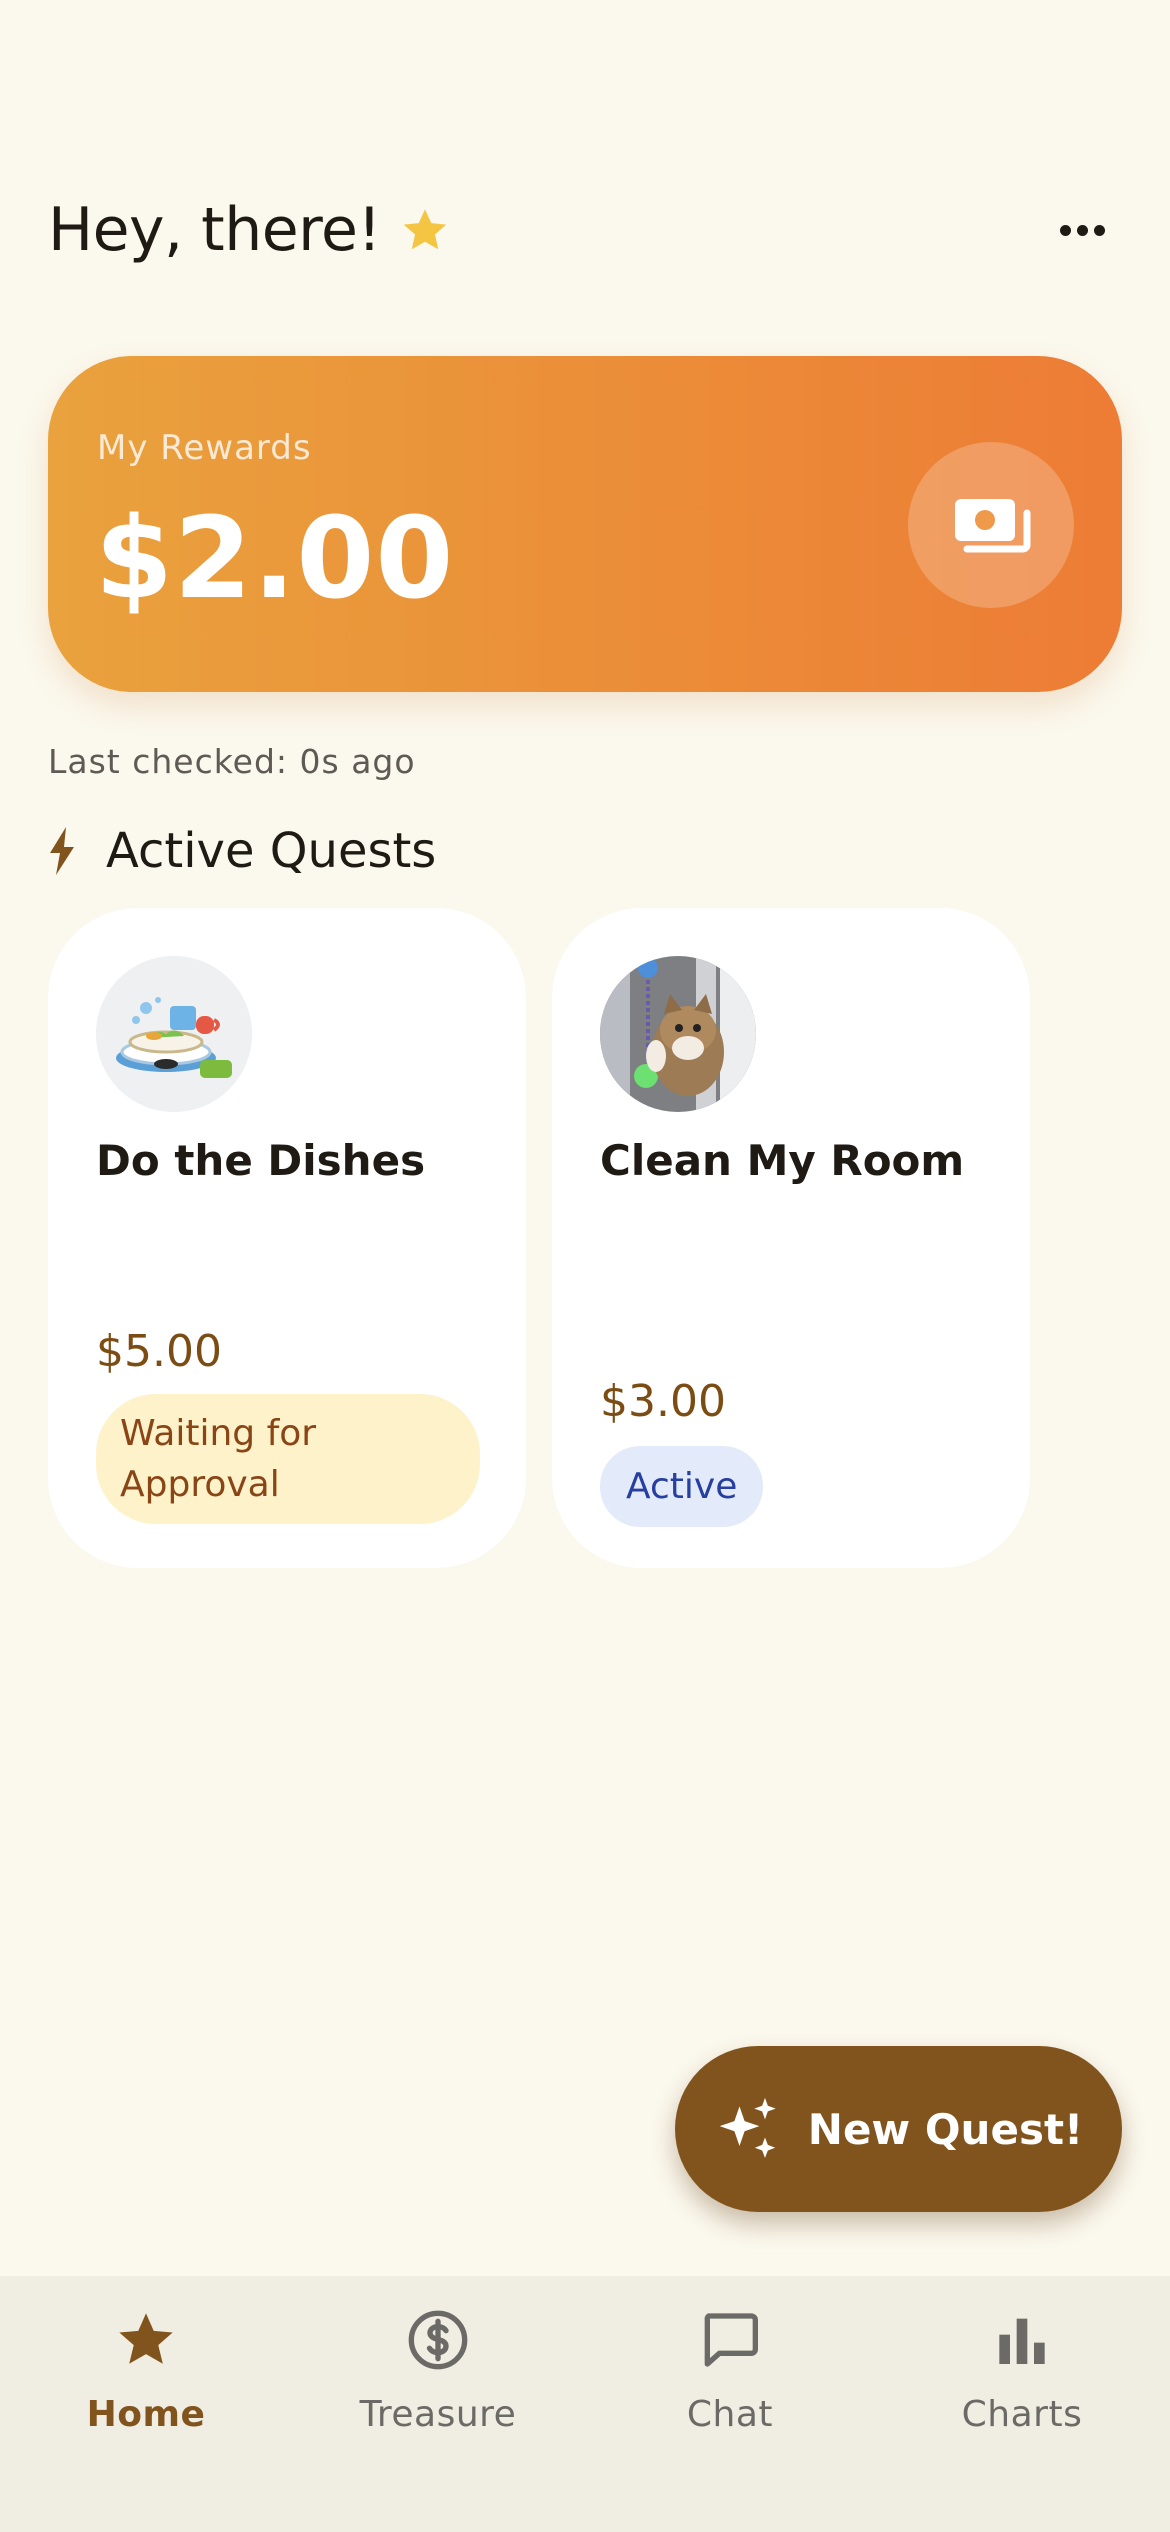 The image size is (1170, 2532). I want to click on rewards-label: My Rewards, so click(204, 448).